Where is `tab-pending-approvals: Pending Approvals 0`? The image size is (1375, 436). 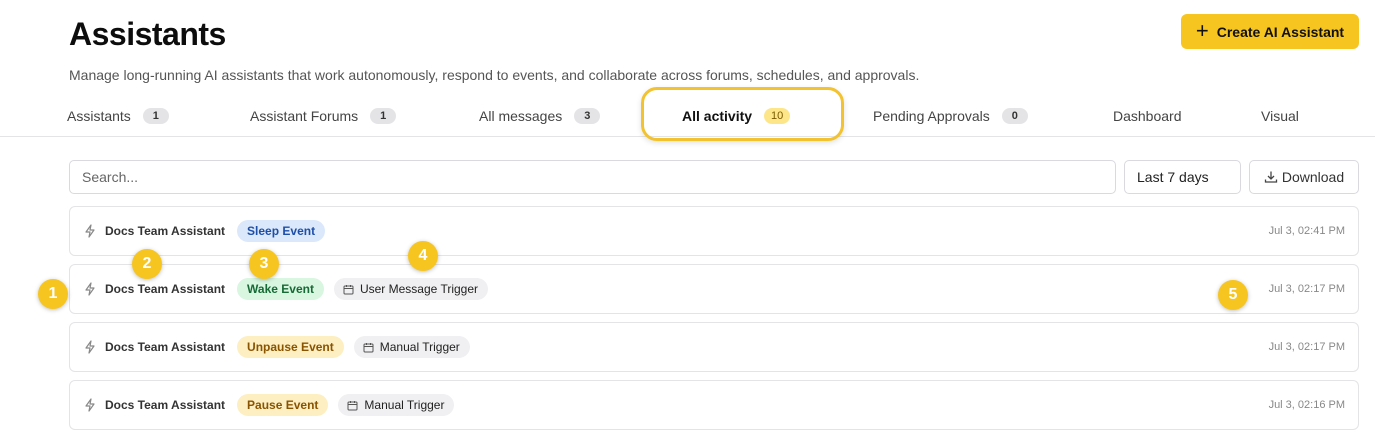 tab-pending-approvals: Pending Approvals 0 is located at coordinates (950, 116).